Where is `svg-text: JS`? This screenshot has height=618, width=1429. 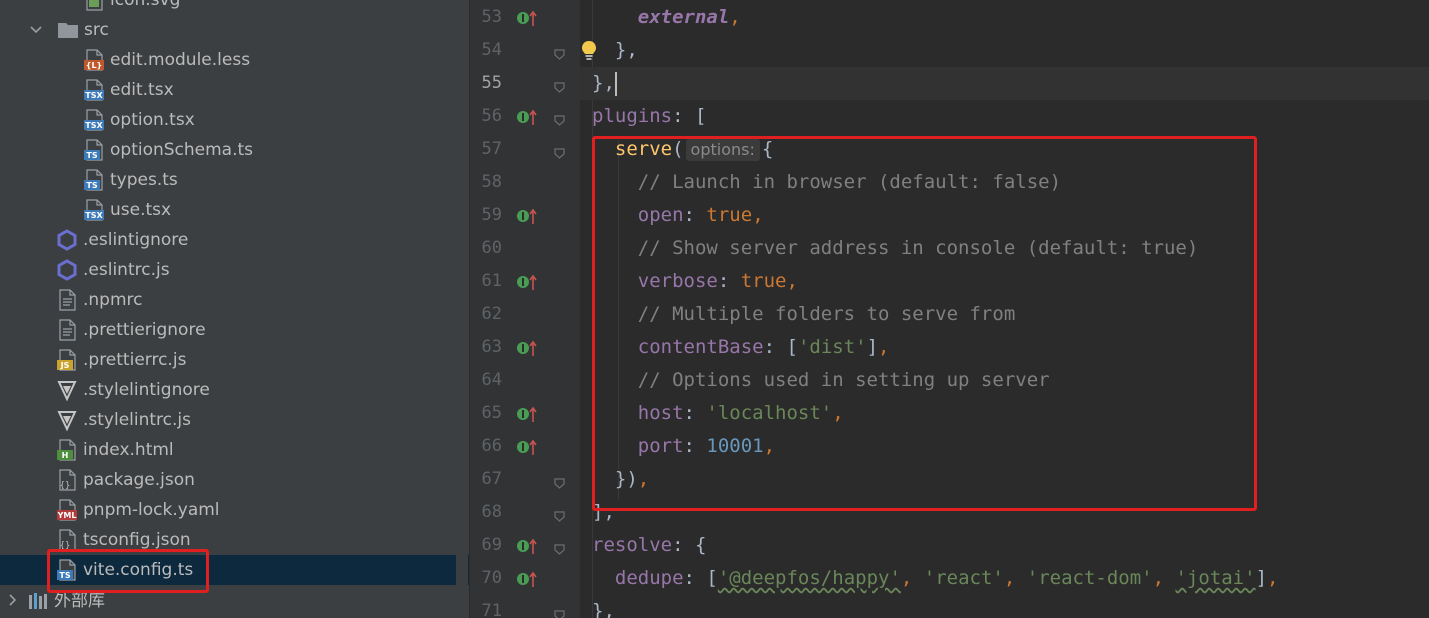
svg-text: JS is located at coordinates (65, 365).